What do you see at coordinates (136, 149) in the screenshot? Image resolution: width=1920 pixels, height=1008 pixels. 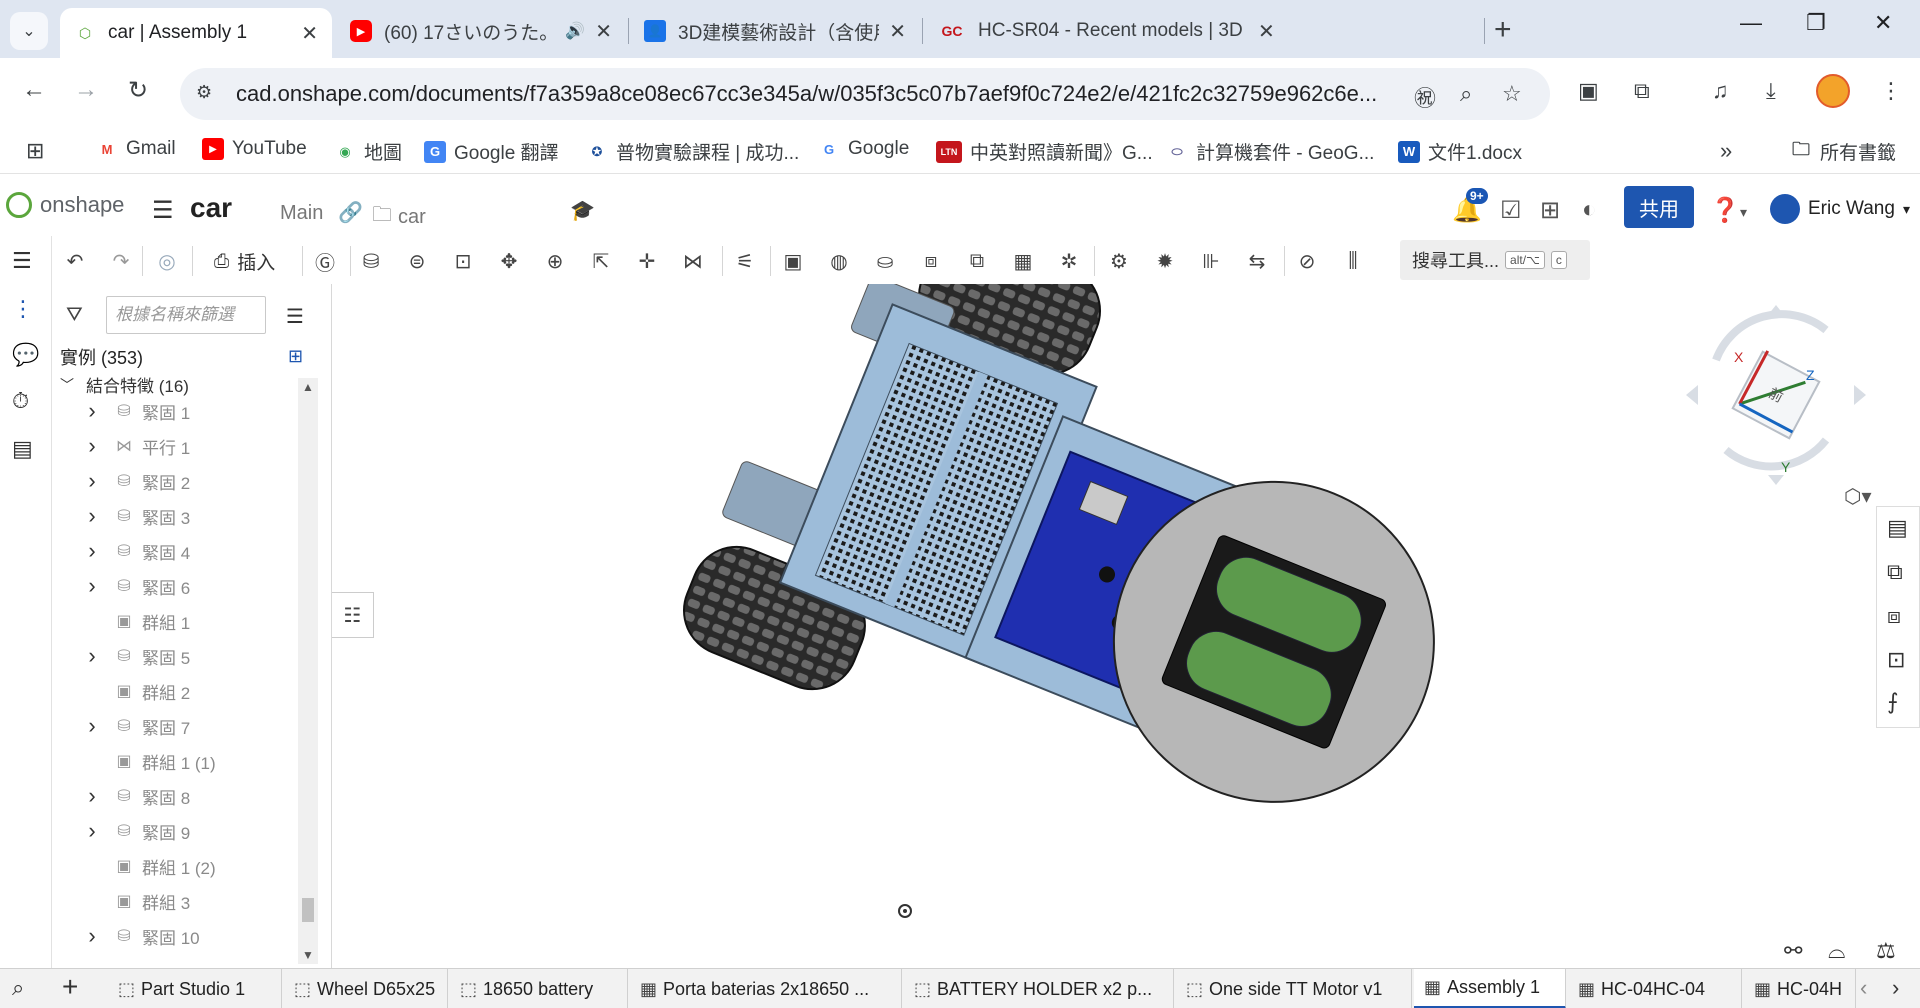 I see `bookmark-gmail: M Gmail` at bounding box center [136, 149].